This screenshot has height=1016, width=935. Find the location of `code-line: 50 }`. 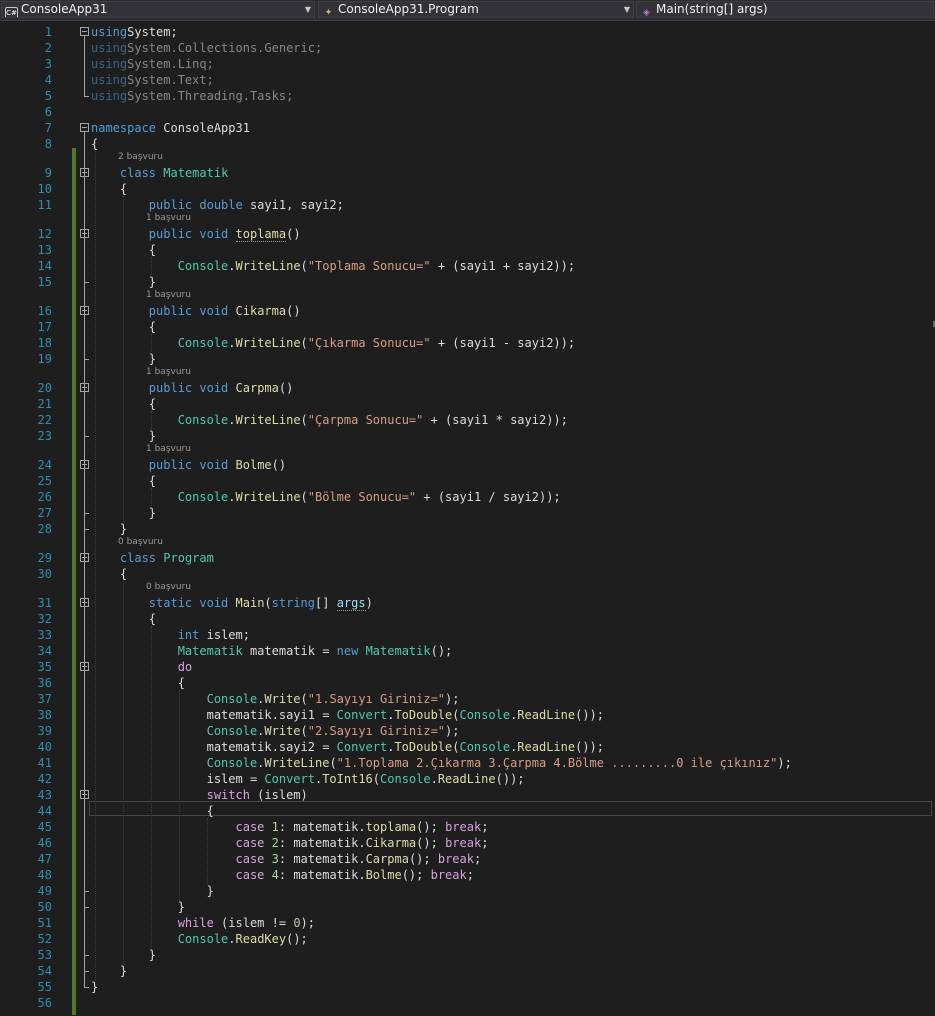

code-line: 50 } is located at coordinates (467, 907).